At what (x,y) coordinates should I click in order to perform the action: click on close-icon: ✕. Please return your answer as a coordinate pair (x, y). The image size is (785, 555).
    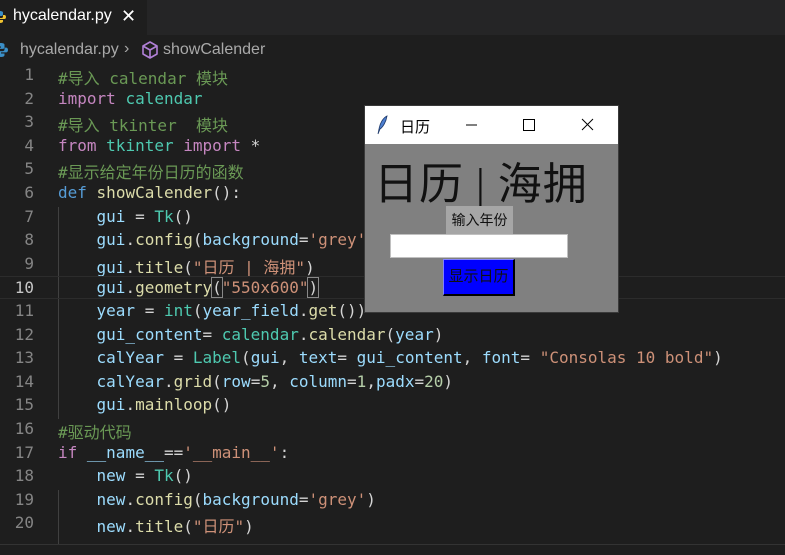
    Looking at the image, I should click on (128, 16).